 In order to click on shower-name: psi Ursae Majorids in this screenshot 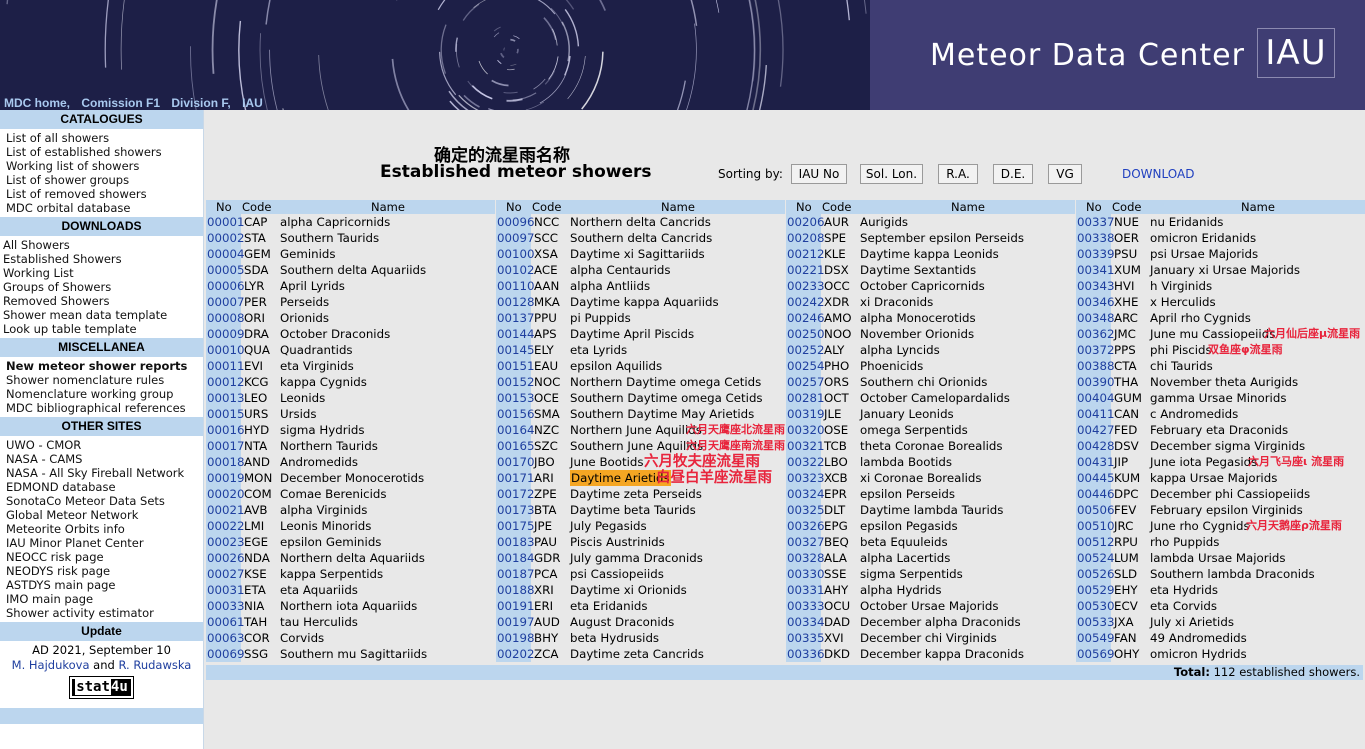, I will do `click(1204, 254)`.